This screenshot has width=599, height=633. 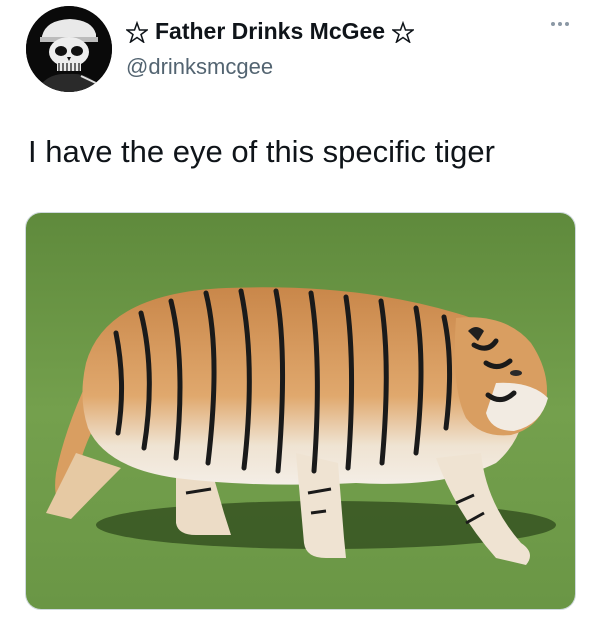 I want to click on tweet-text: I have the eye of this specific tiger, so click(x=261, y=151).